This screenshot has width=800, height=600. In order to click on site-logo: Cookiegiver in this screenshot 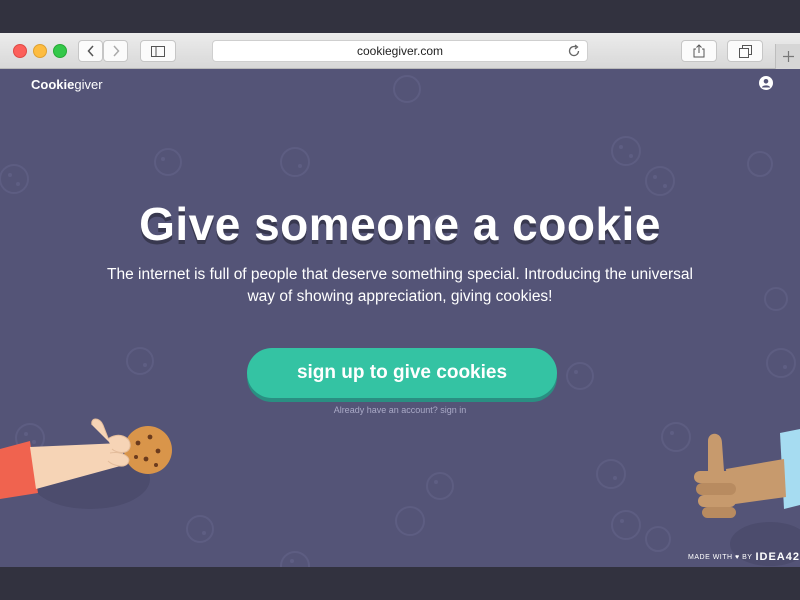, I will do `click(67, 84)`.